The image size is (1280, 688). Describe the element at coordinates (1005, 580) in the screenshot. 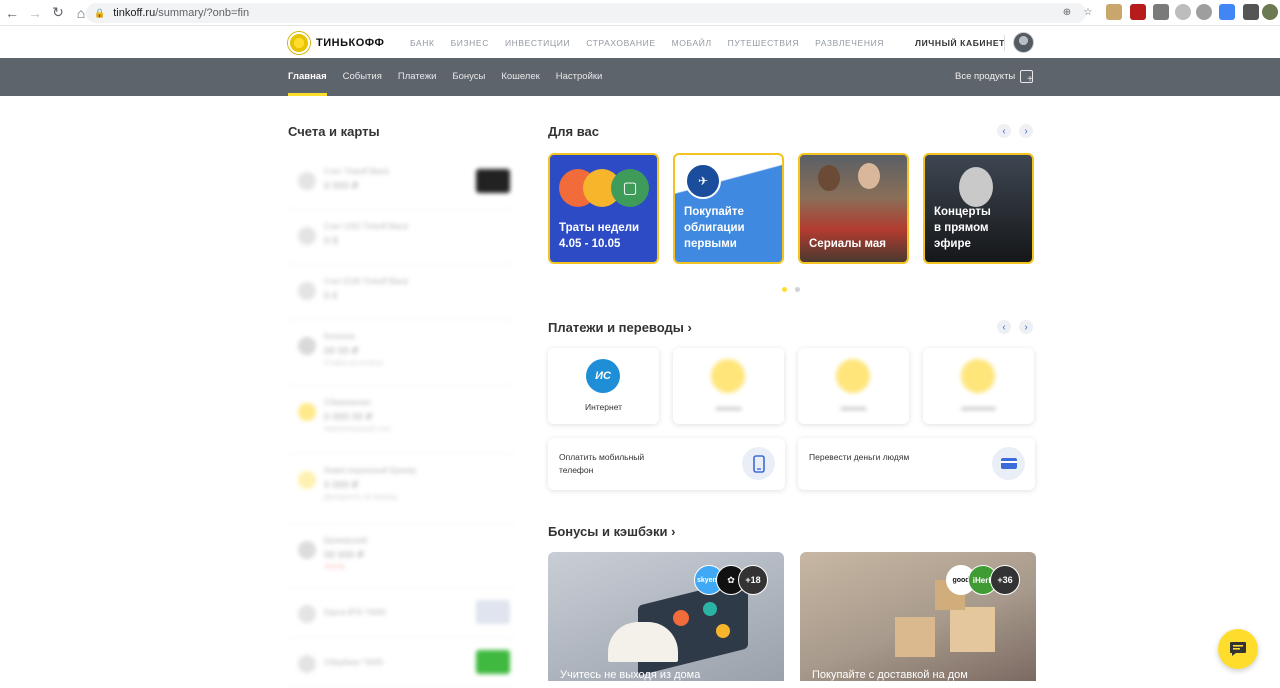

I see `more-partners-count: +36` at that location.